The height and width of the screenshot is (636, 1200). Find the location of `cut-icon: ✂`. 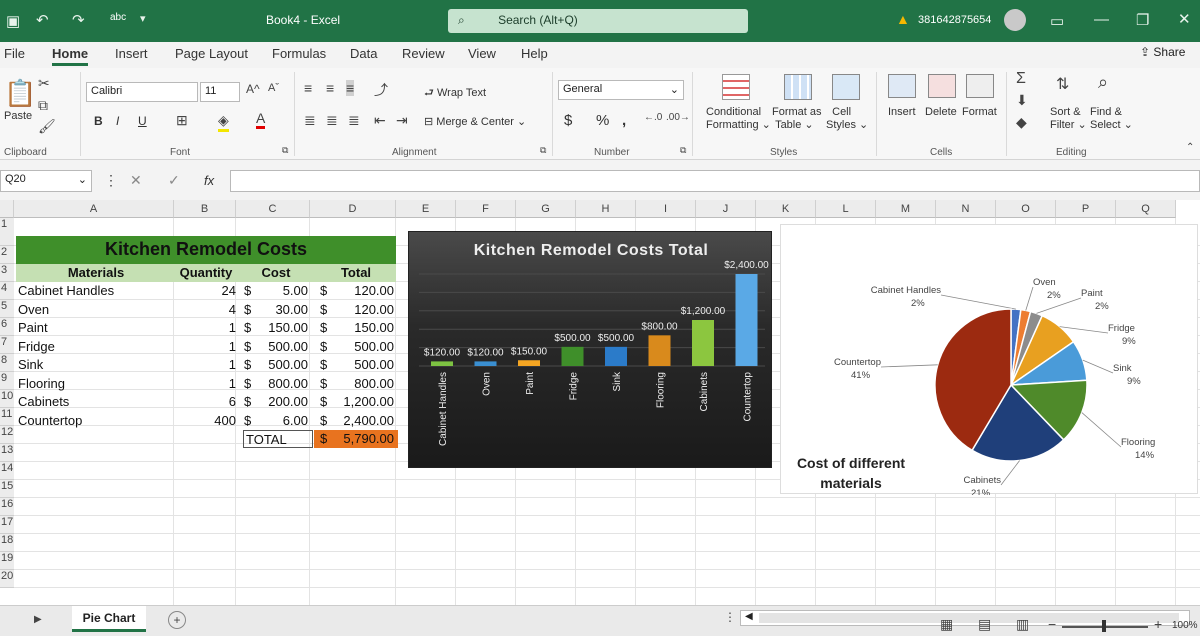

cut-icon: ✂ is located at coordinates (44, 83).